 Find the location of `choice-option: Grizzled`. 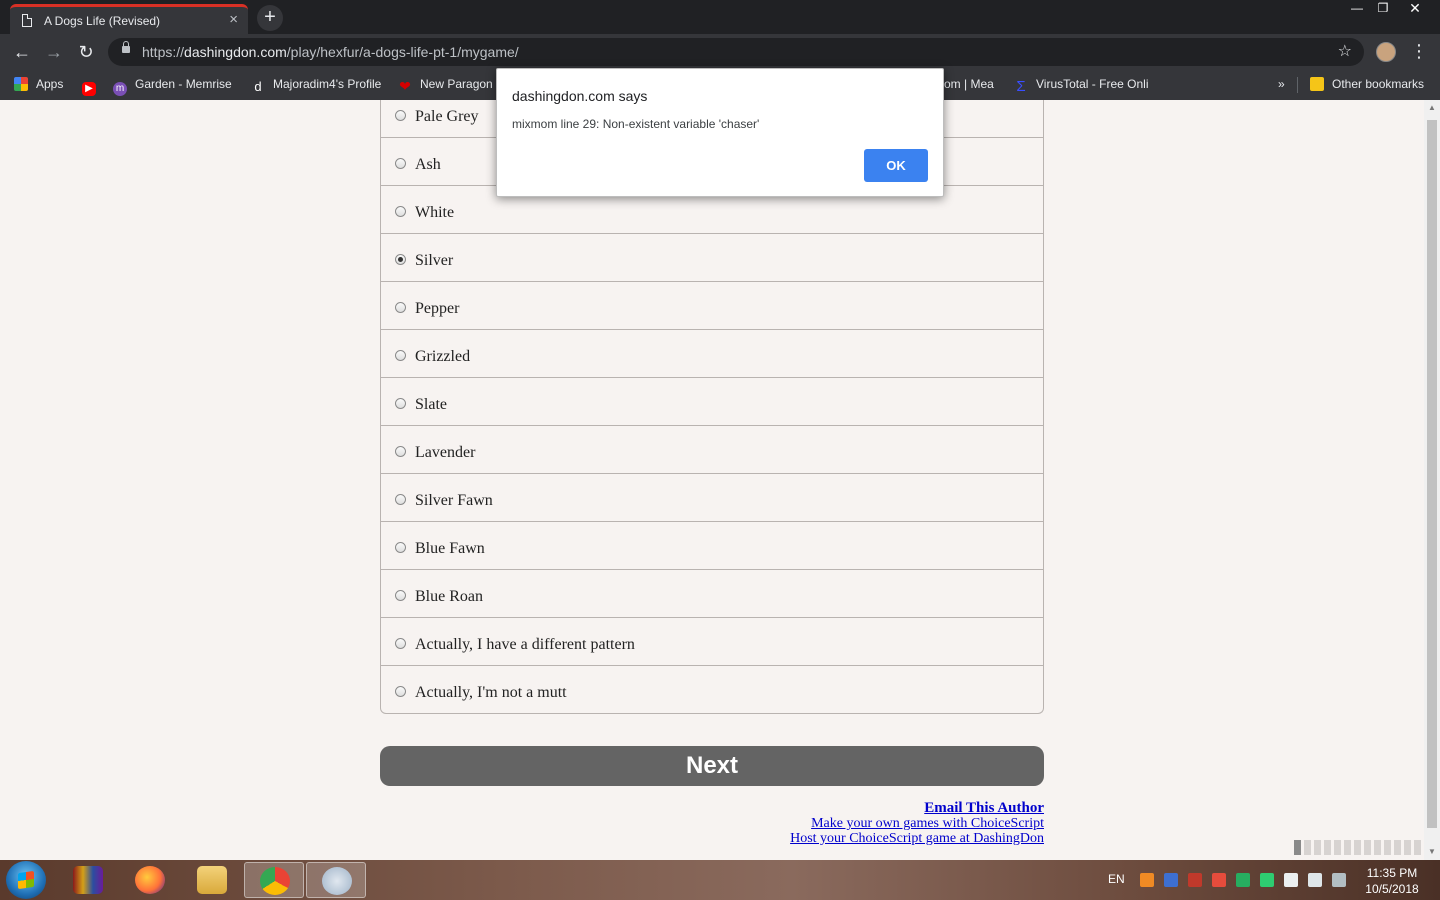

choice-option: Grizzled is located at coordinates (712, 354).